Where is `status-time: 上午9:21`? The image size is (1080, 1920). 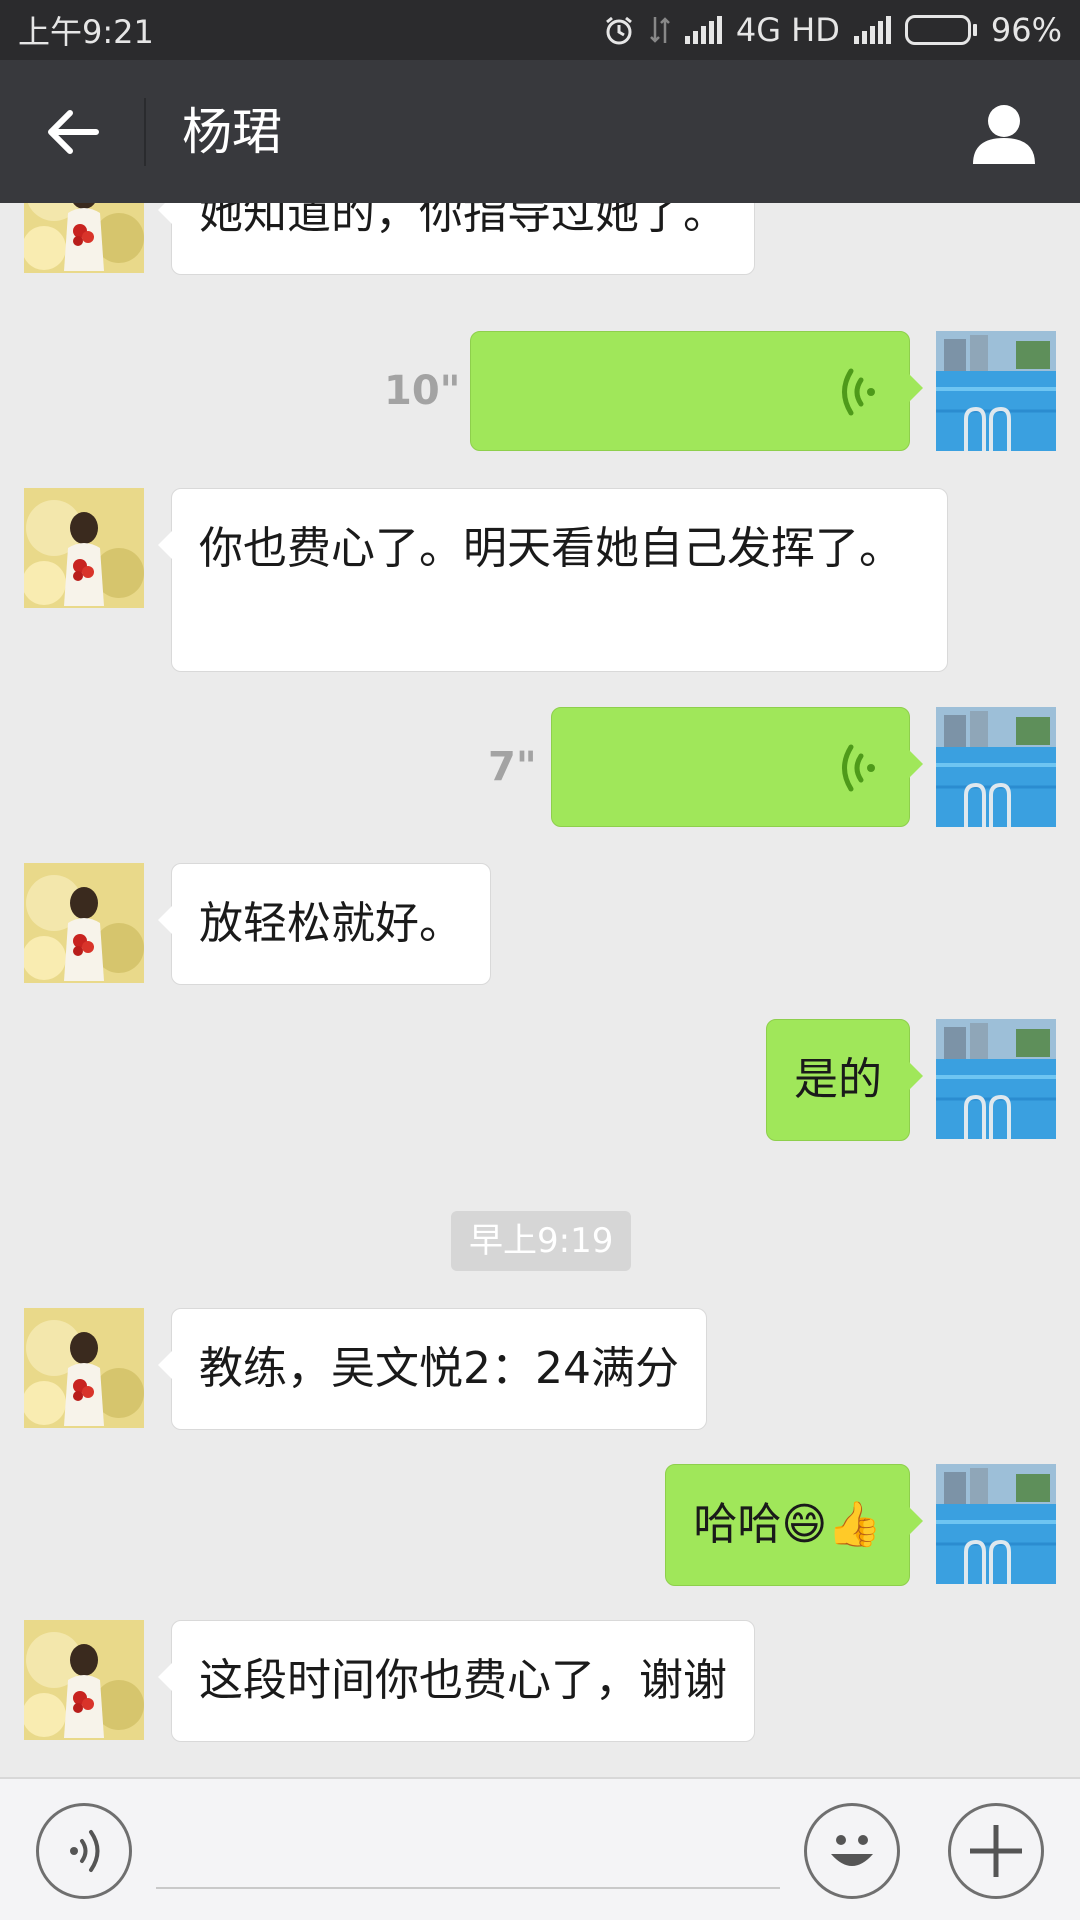
status-time: 上午9:21 is located at coordinates (86, 32).